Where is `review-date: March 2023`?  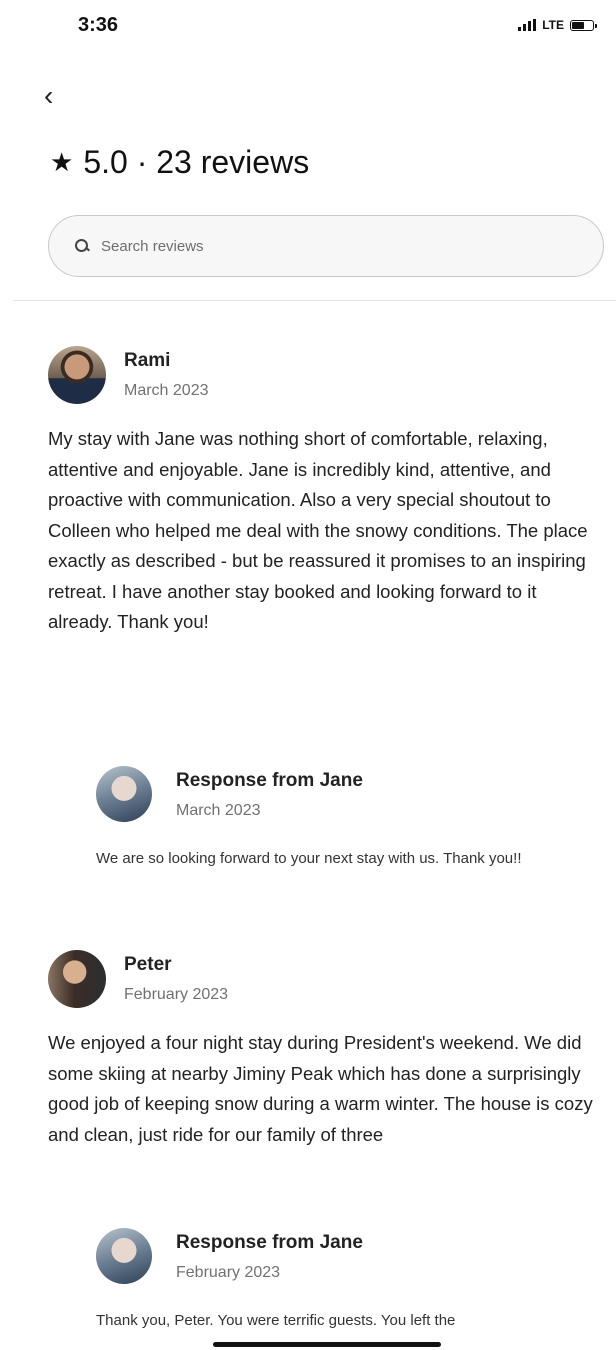
review-date: March 2023 is located at coordinates (166, 390).